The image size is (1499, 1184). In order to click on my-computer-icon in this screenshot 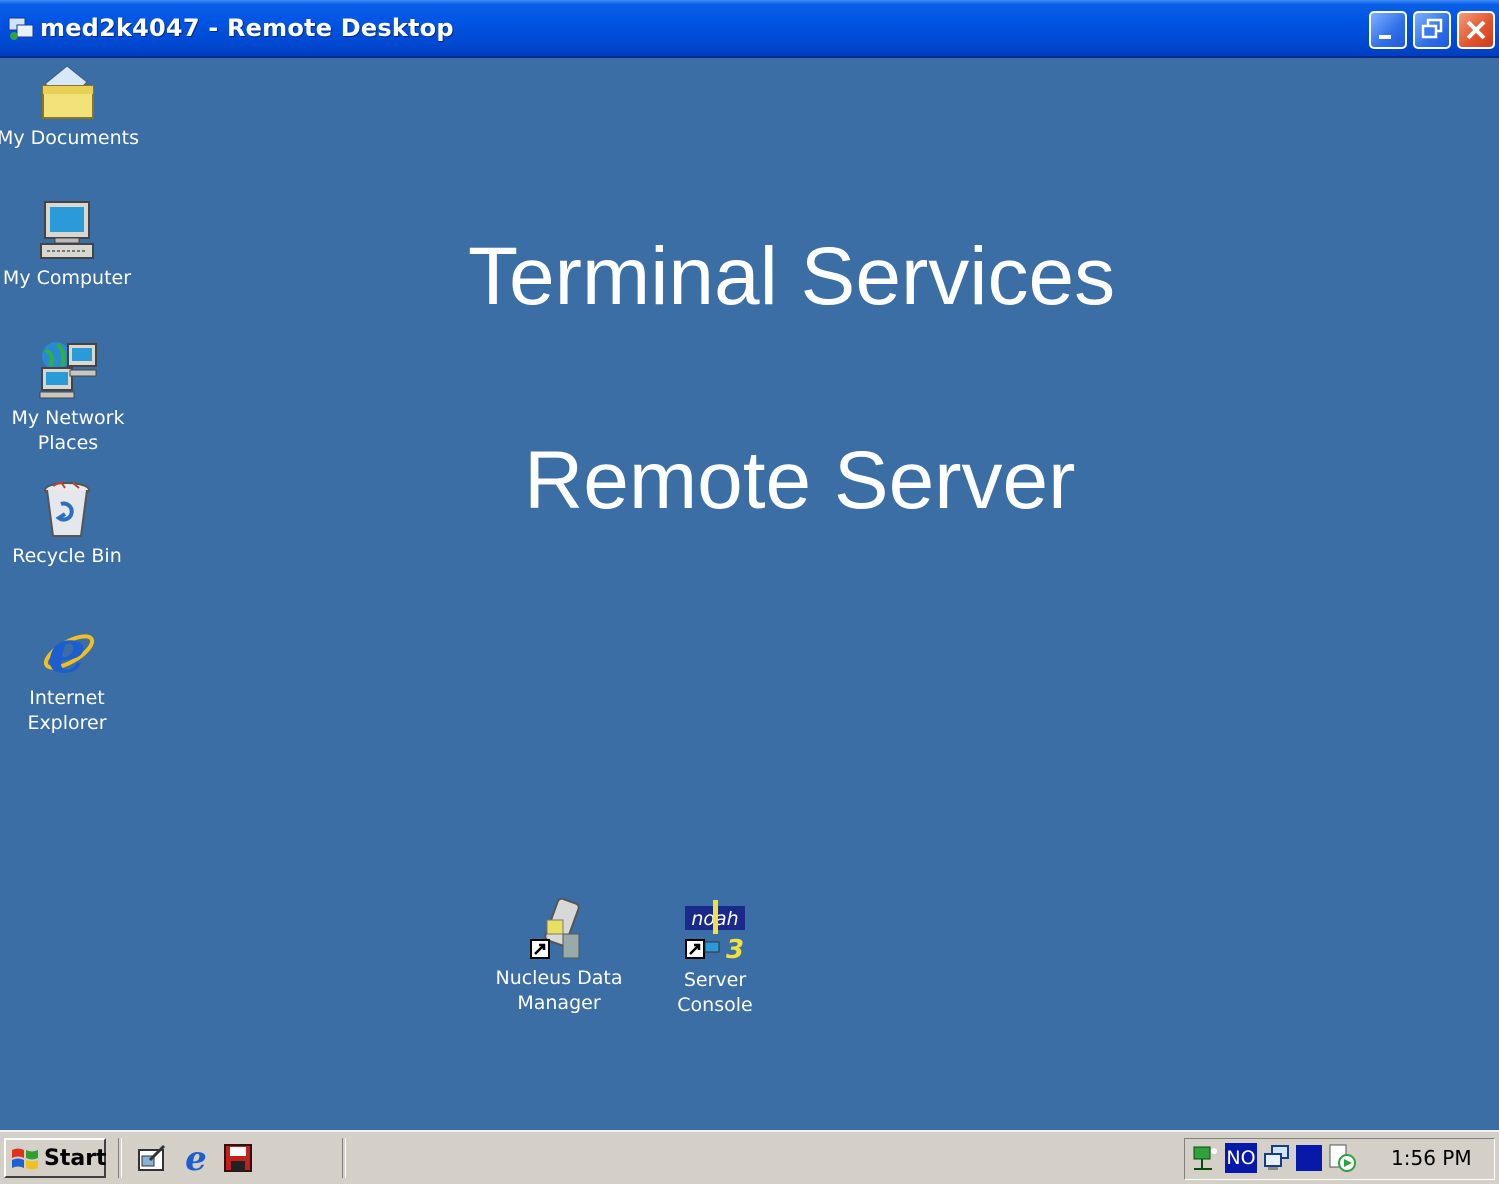, I will do `click(67, 230)`.